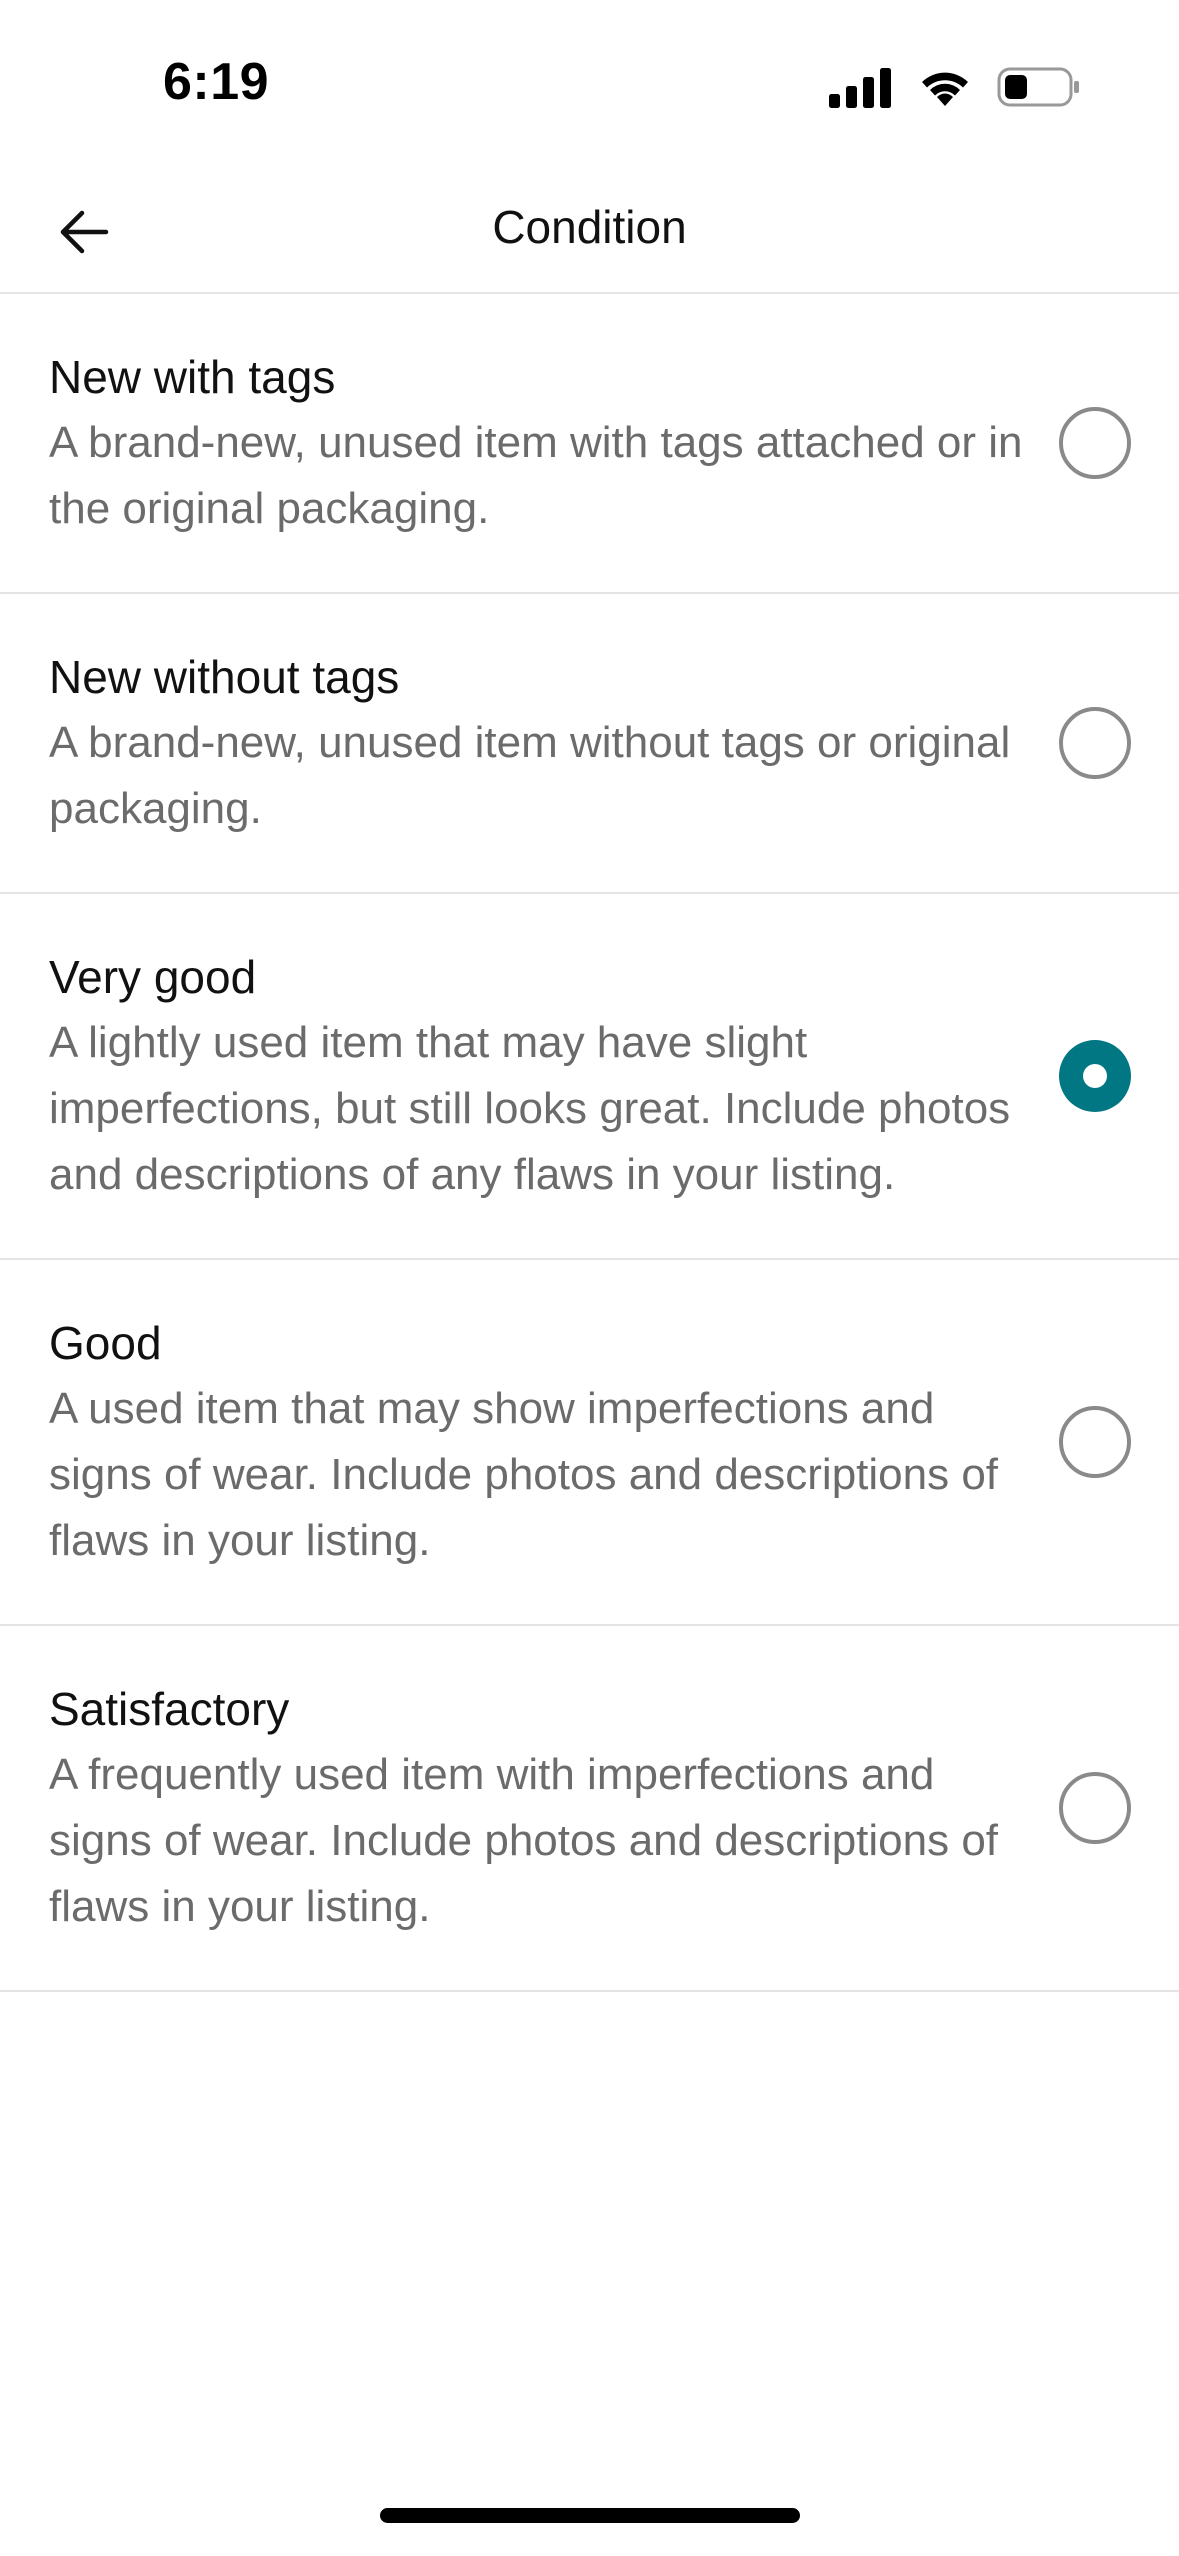 This screenshot has width=1179, height=2556. I want to click on option-title: Good, so click(105, 1343).